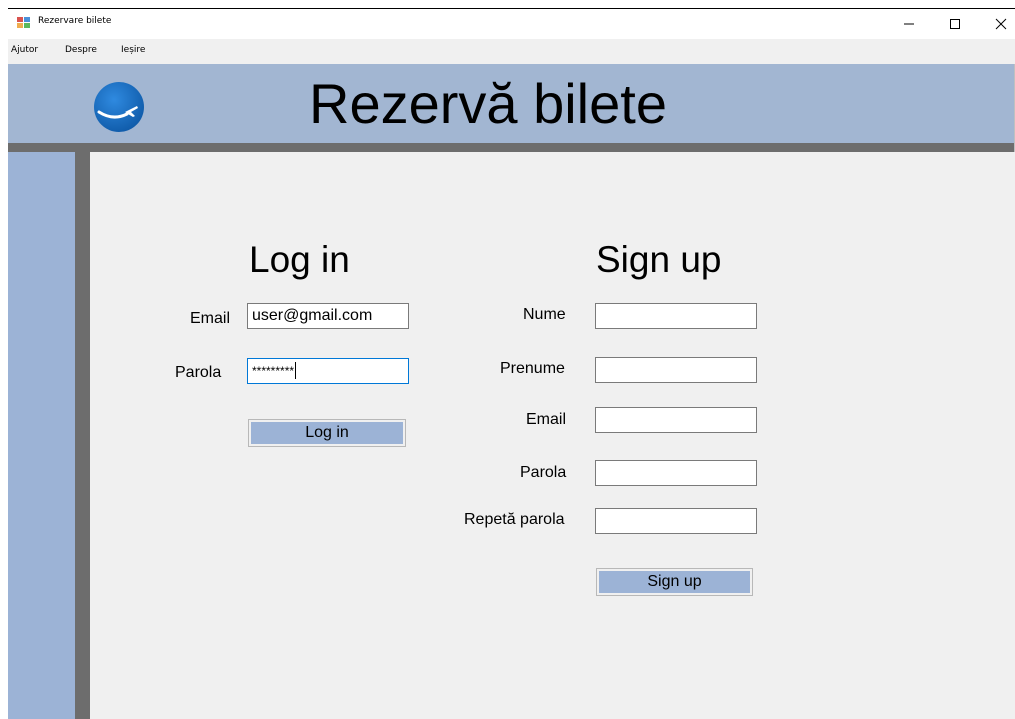  What do you see at coordinates (296, 371) in the screenshot?
I see `text-caret` at bounding box center [296, 371].